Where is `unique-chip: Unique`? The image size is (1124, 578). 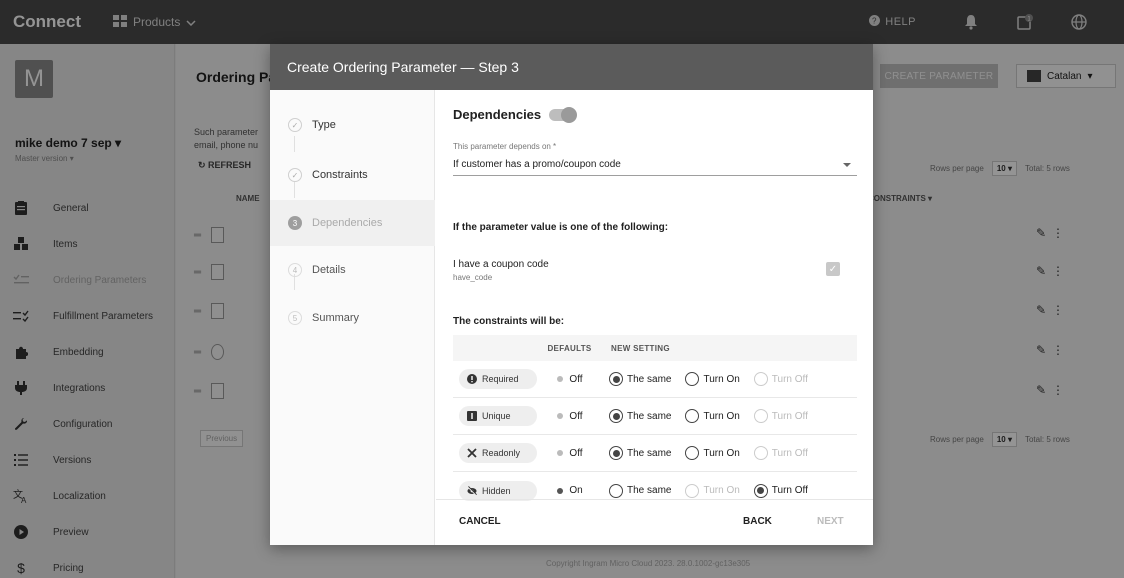 unique-chip: Unique is located at coordinates (498, 416).